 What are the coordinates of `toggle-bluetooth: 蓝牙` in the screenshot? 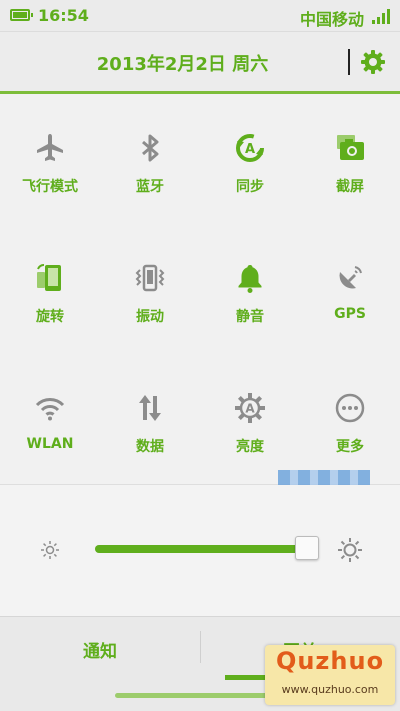 It's located at (150, 159).